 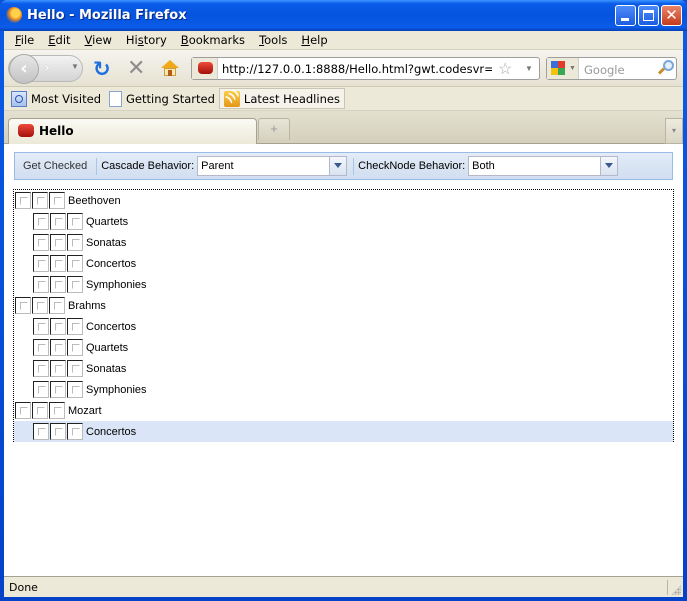 I want to click on reload-button: ↻, so click(x=102, y=69).